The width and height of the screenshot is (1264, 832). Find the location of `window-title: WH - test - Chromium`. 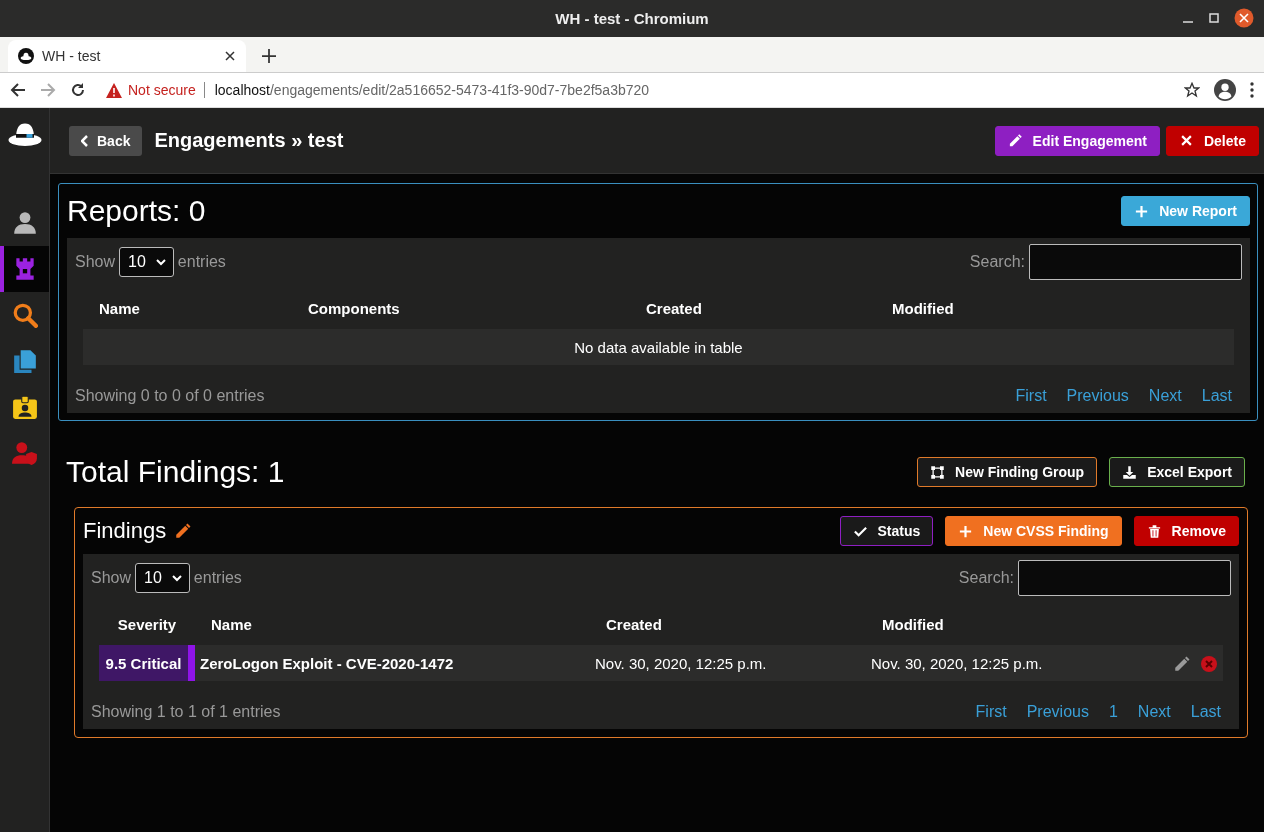

window-title: WH - test - Chromium is located at coordinates (632, 18).